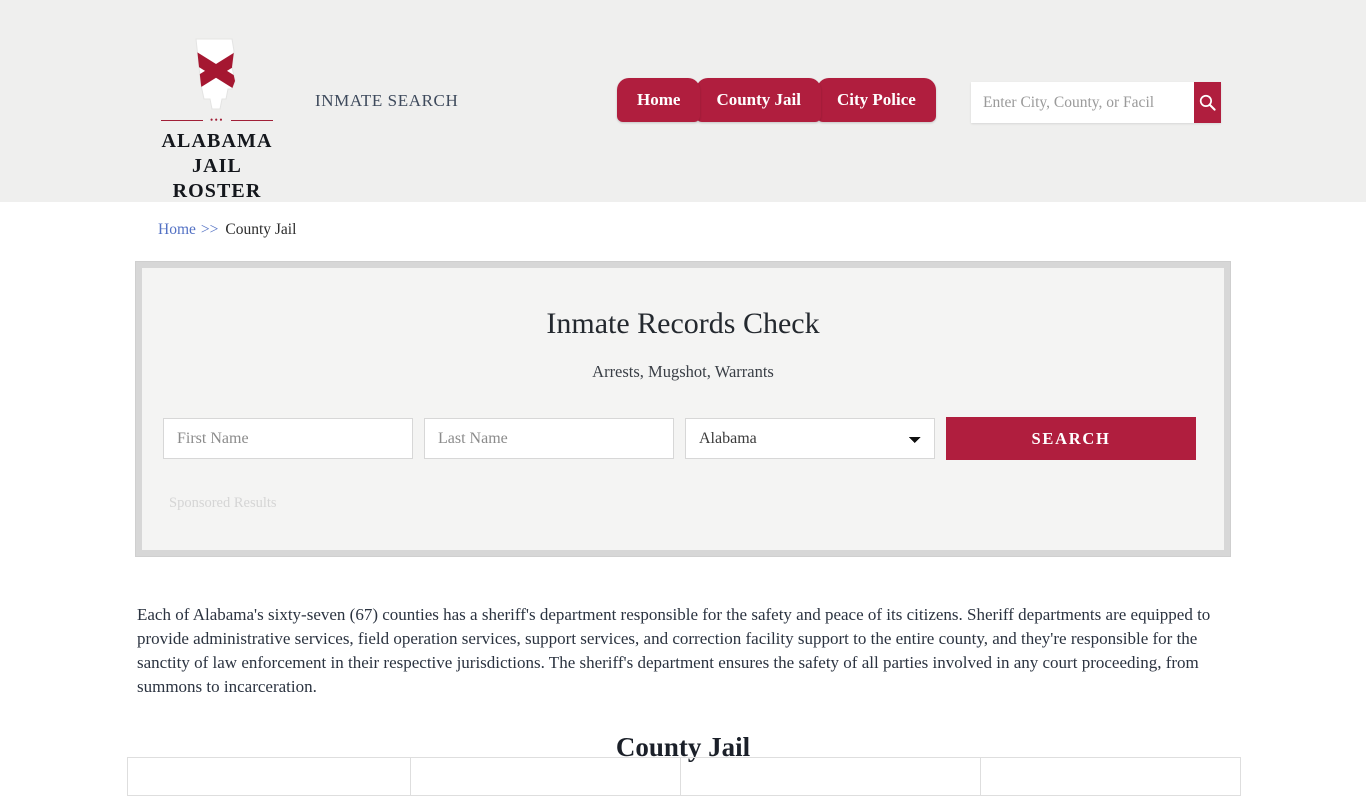  Describe the element at coordinates (1082, 102) in the screenshot. I see `header-search-input` at that location.